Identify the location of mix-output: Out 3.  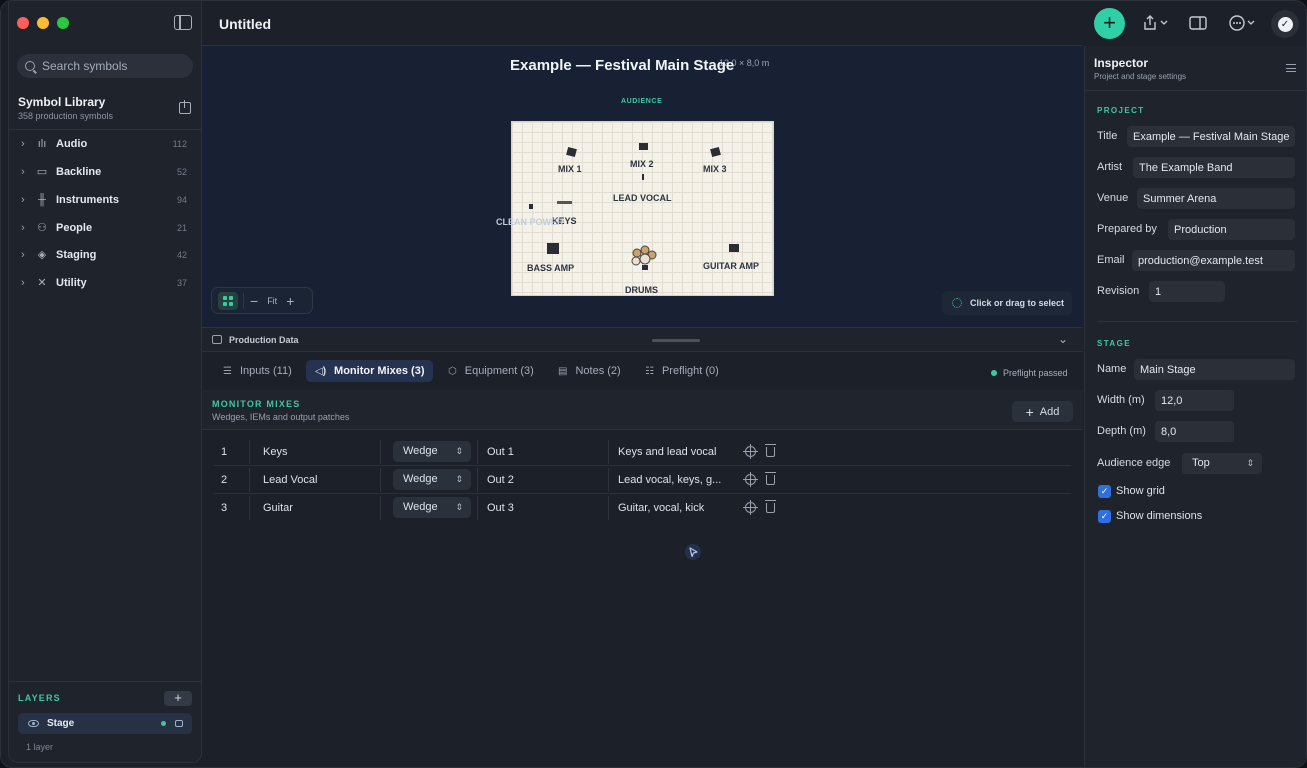
(500, 508).